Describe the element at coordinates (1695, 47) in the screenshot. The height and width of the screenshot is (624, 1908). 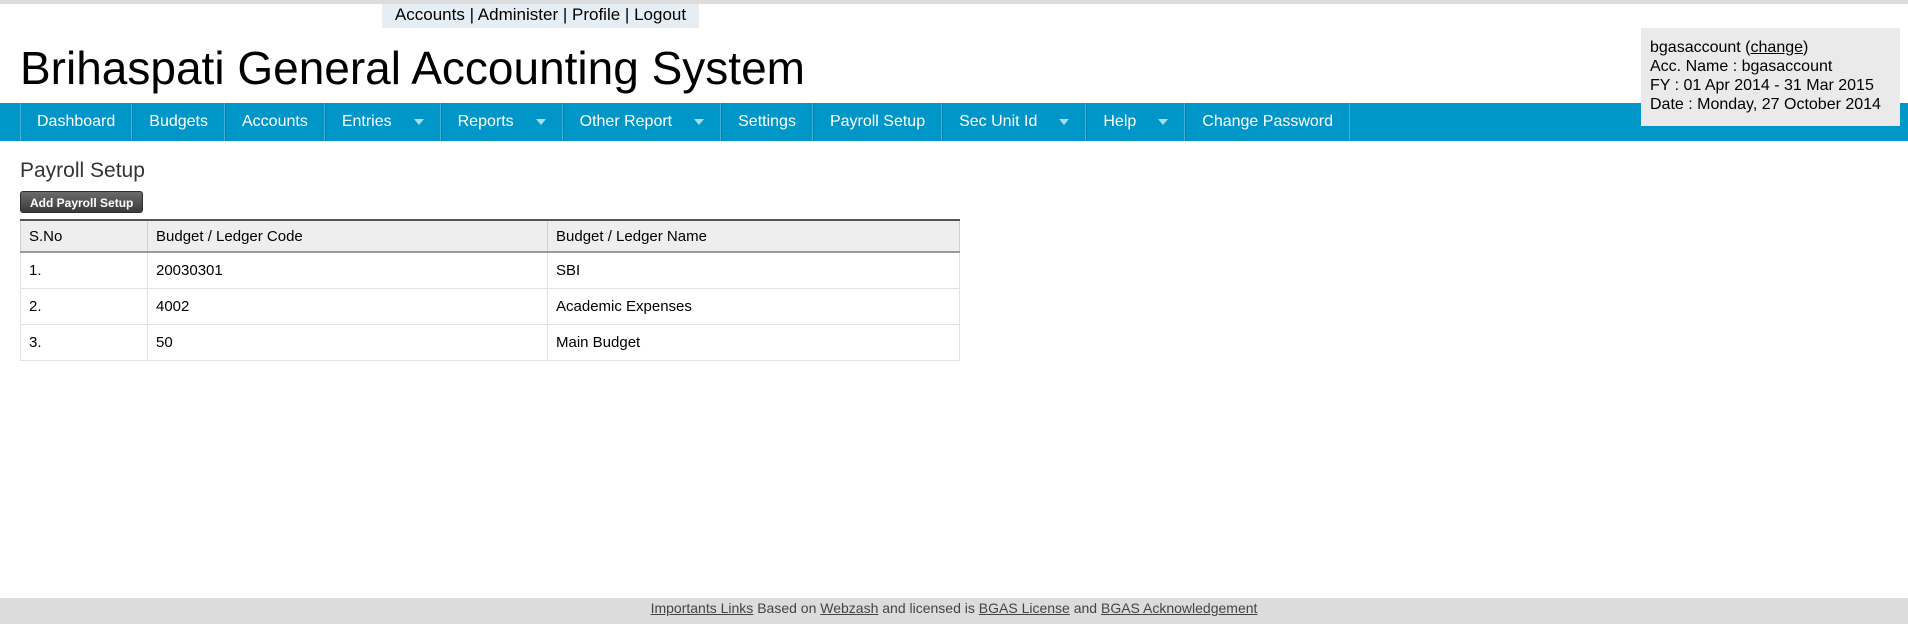
I see `account-username: bgasaccount` at that location.